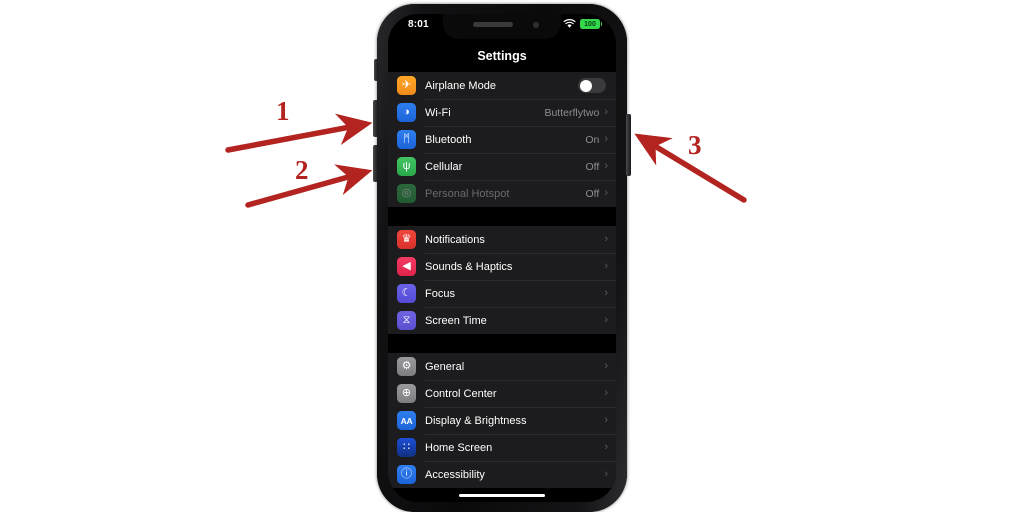  I want to click on settings-row: ⊕ Control Center ›, so click(502, 393).